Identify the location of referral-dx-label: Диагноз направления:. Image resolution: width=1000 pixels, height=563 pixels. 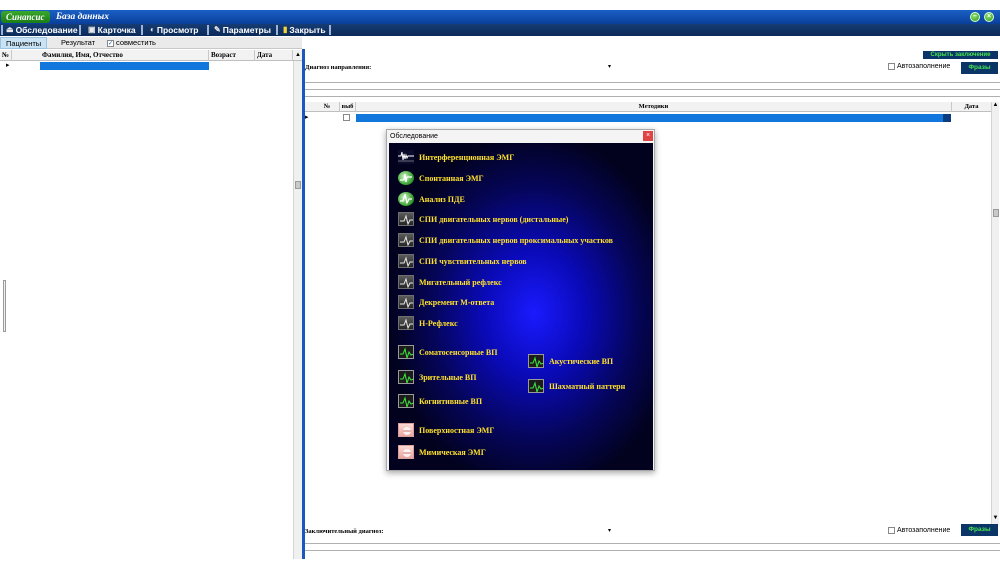
(338, 67).